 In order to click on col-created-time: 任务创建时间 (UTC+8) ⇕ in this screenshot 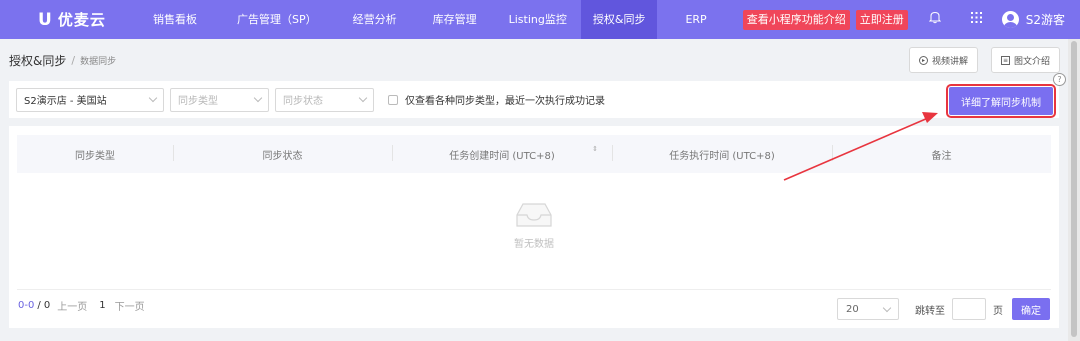, I will do `click(502, 153)`.